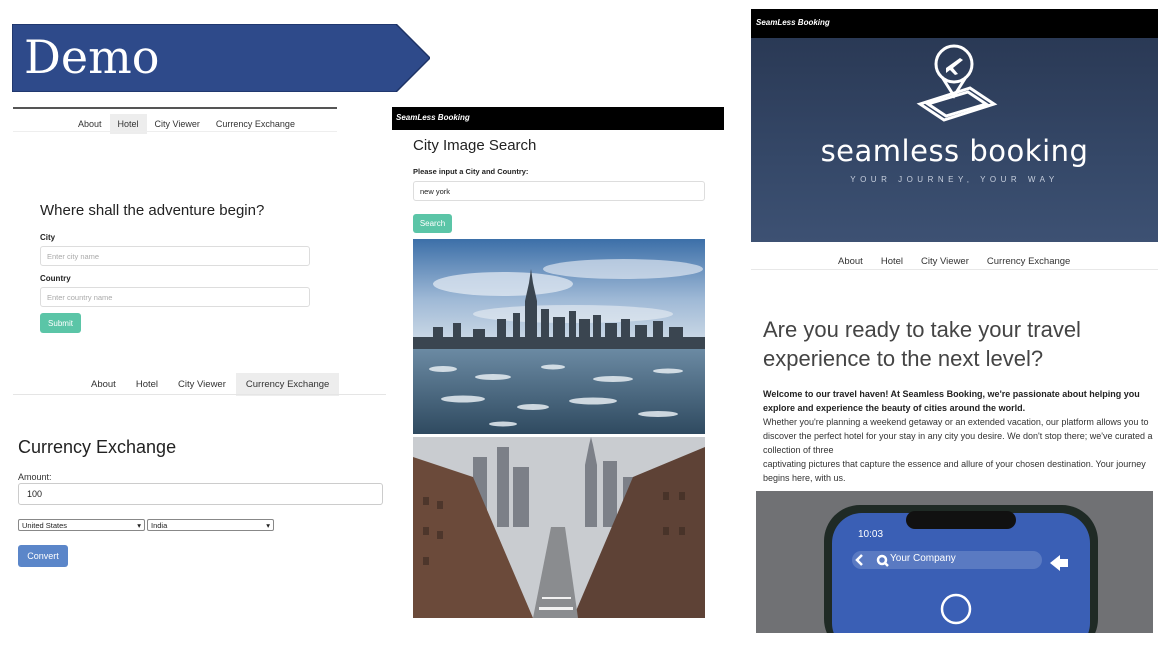 This screenshot has width=1171, height=662. I want to click on city-search-prompt: Please input a City and Country:, so click(471, 171).